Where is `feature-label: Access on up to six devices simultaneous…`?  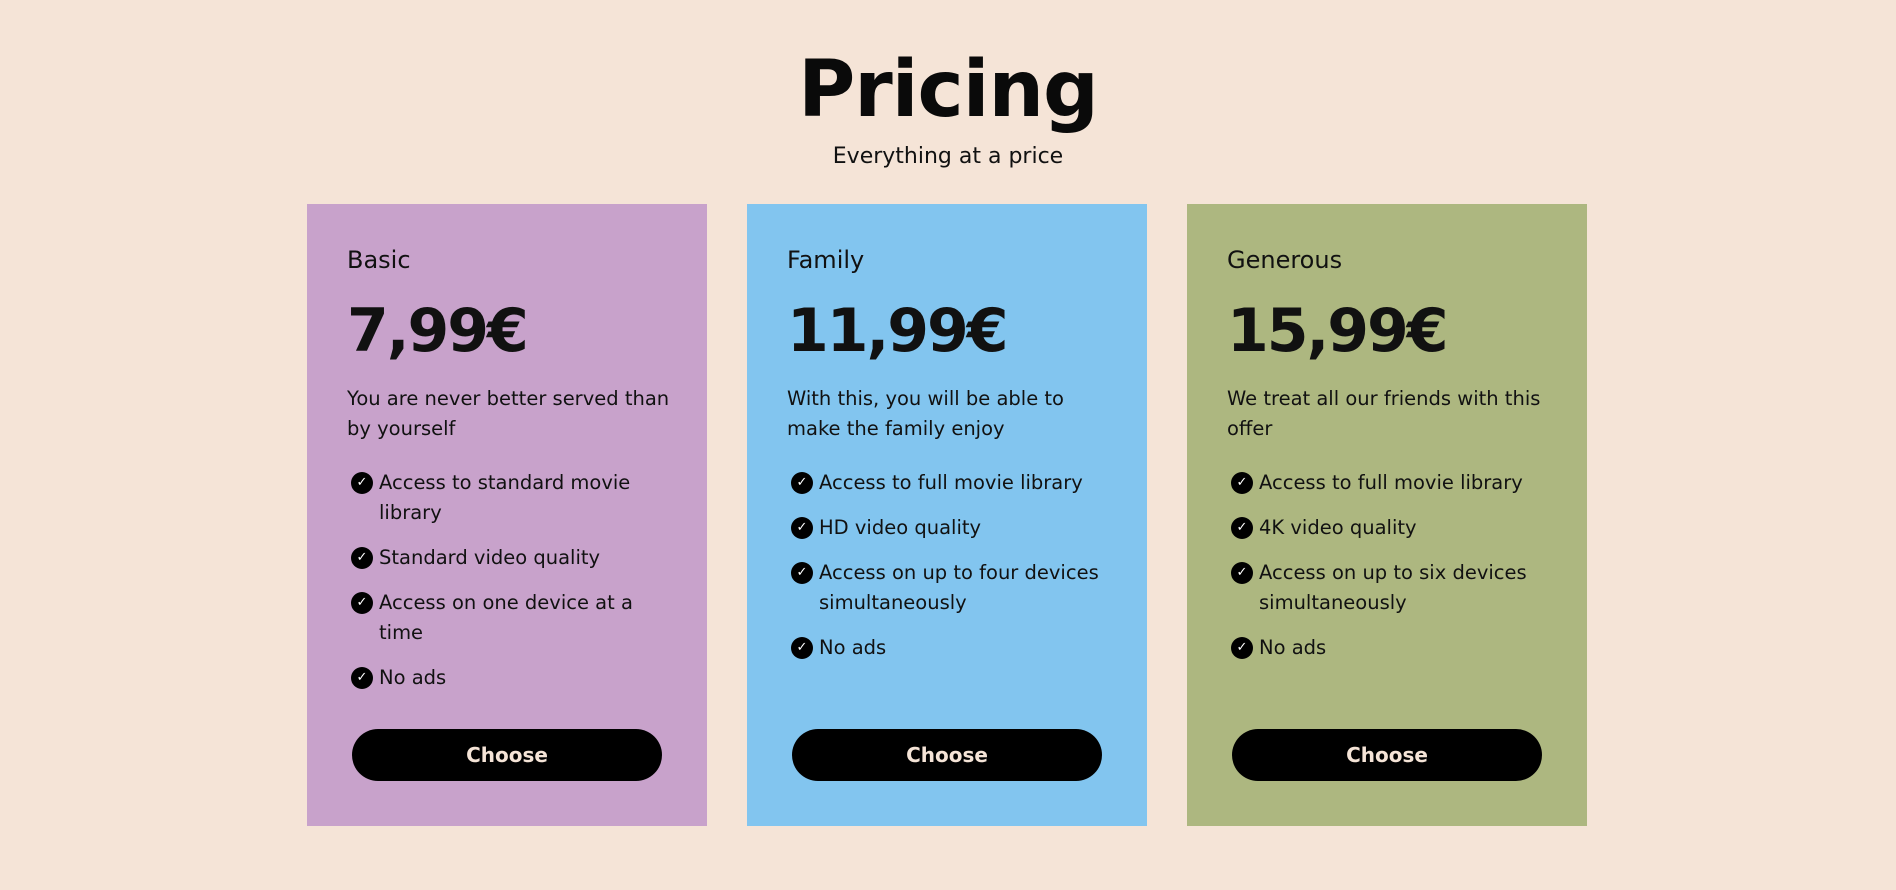 feature-label: Access on up to six devices simultaneous… is located at coordinates (1393, 587).